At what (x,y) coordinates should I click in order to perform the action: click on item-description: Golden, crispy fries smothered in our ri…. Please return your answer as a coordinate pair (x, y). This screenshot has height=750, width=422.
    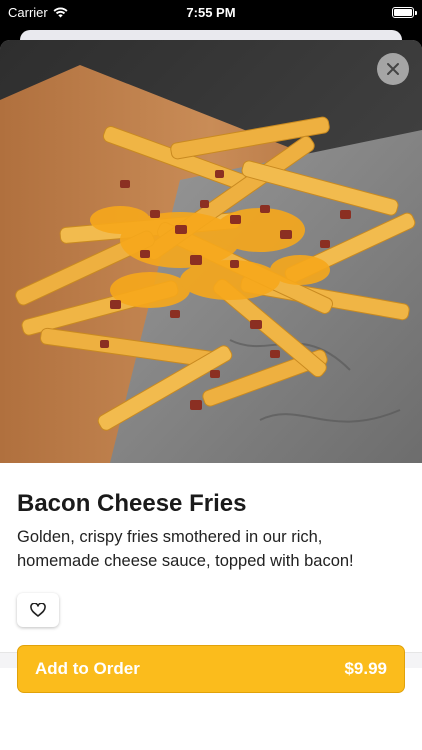
    Looking at the image, I should click on (185, 549).